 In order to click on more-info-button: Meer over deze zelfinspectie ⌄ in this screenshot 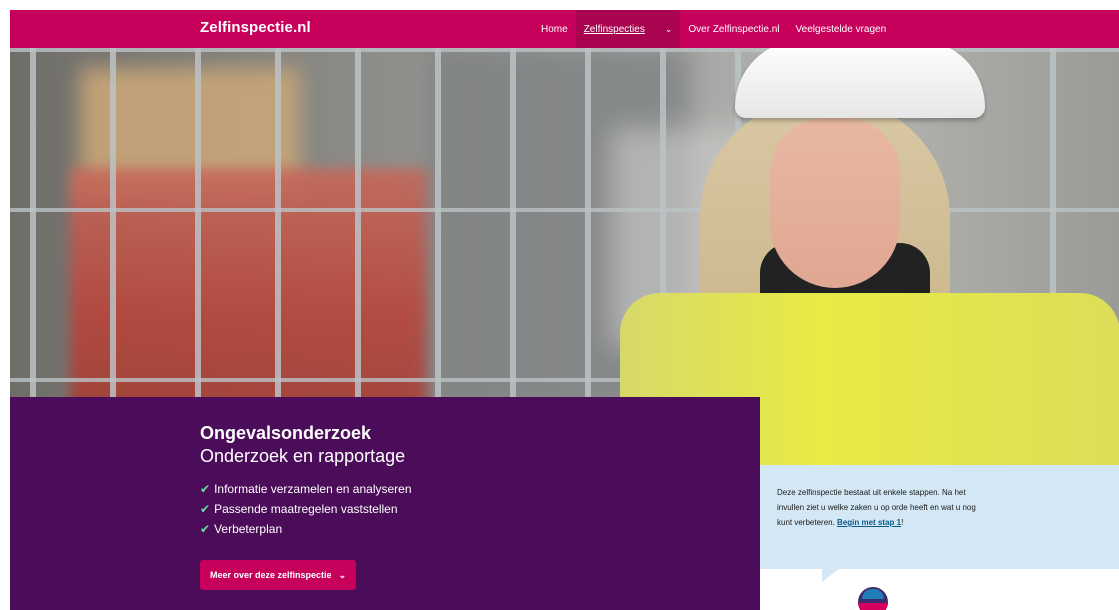, I will do `click(278, 575)`.